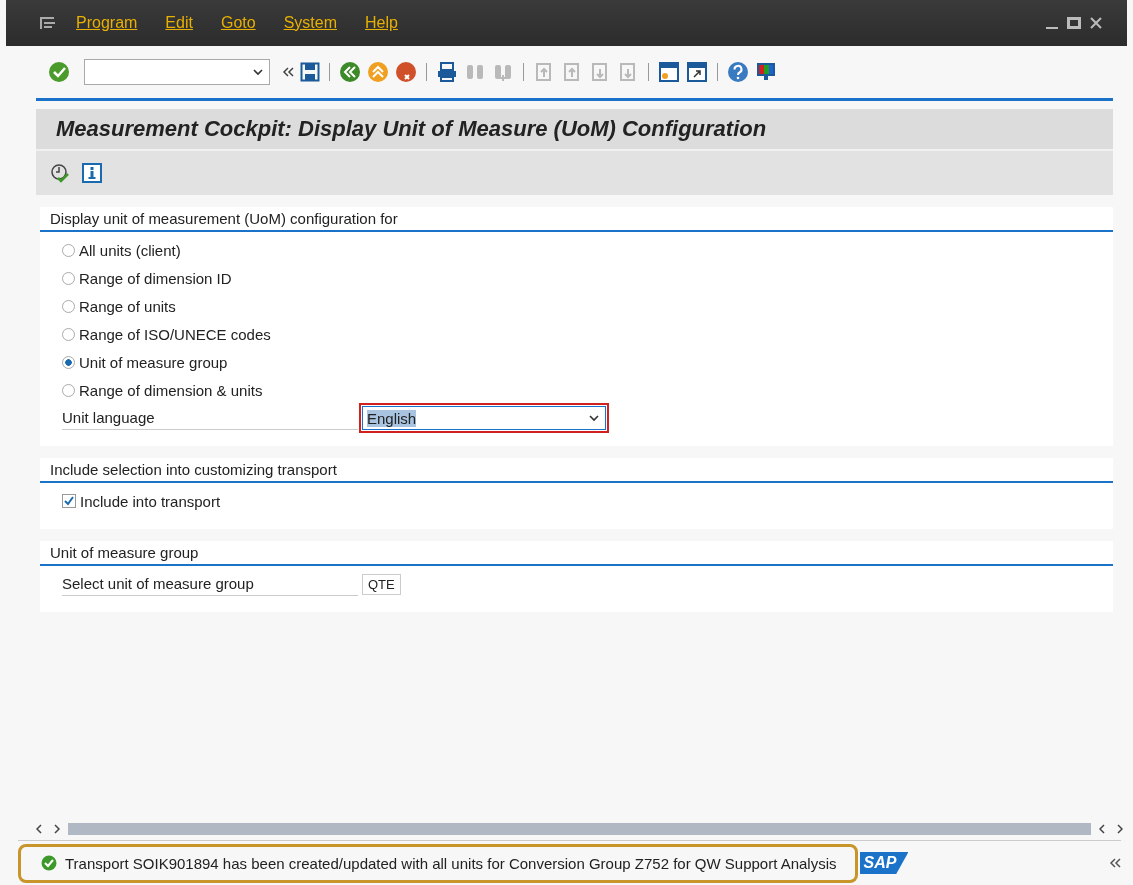 This screenshot has height=885, width=1133. Describe the element at coordinates (669, 72) in the screenshot. I see `new-window-icon` at that location.